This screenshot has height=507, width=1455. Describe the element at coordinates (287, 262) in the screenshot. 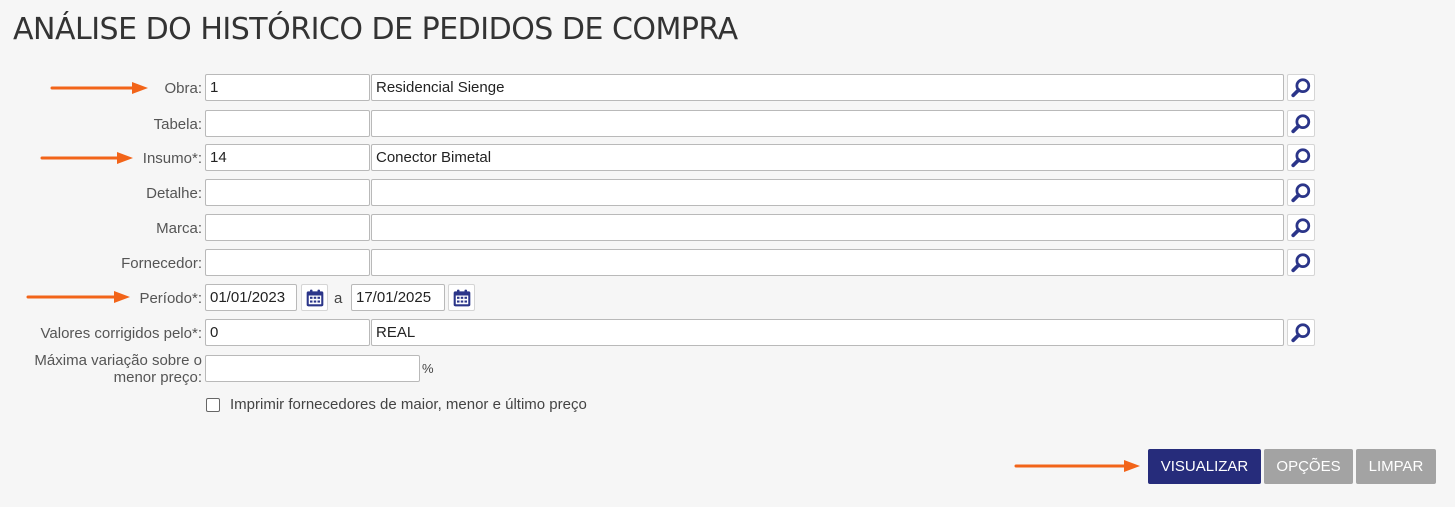

I see `fornecedor-code-input` at that location.